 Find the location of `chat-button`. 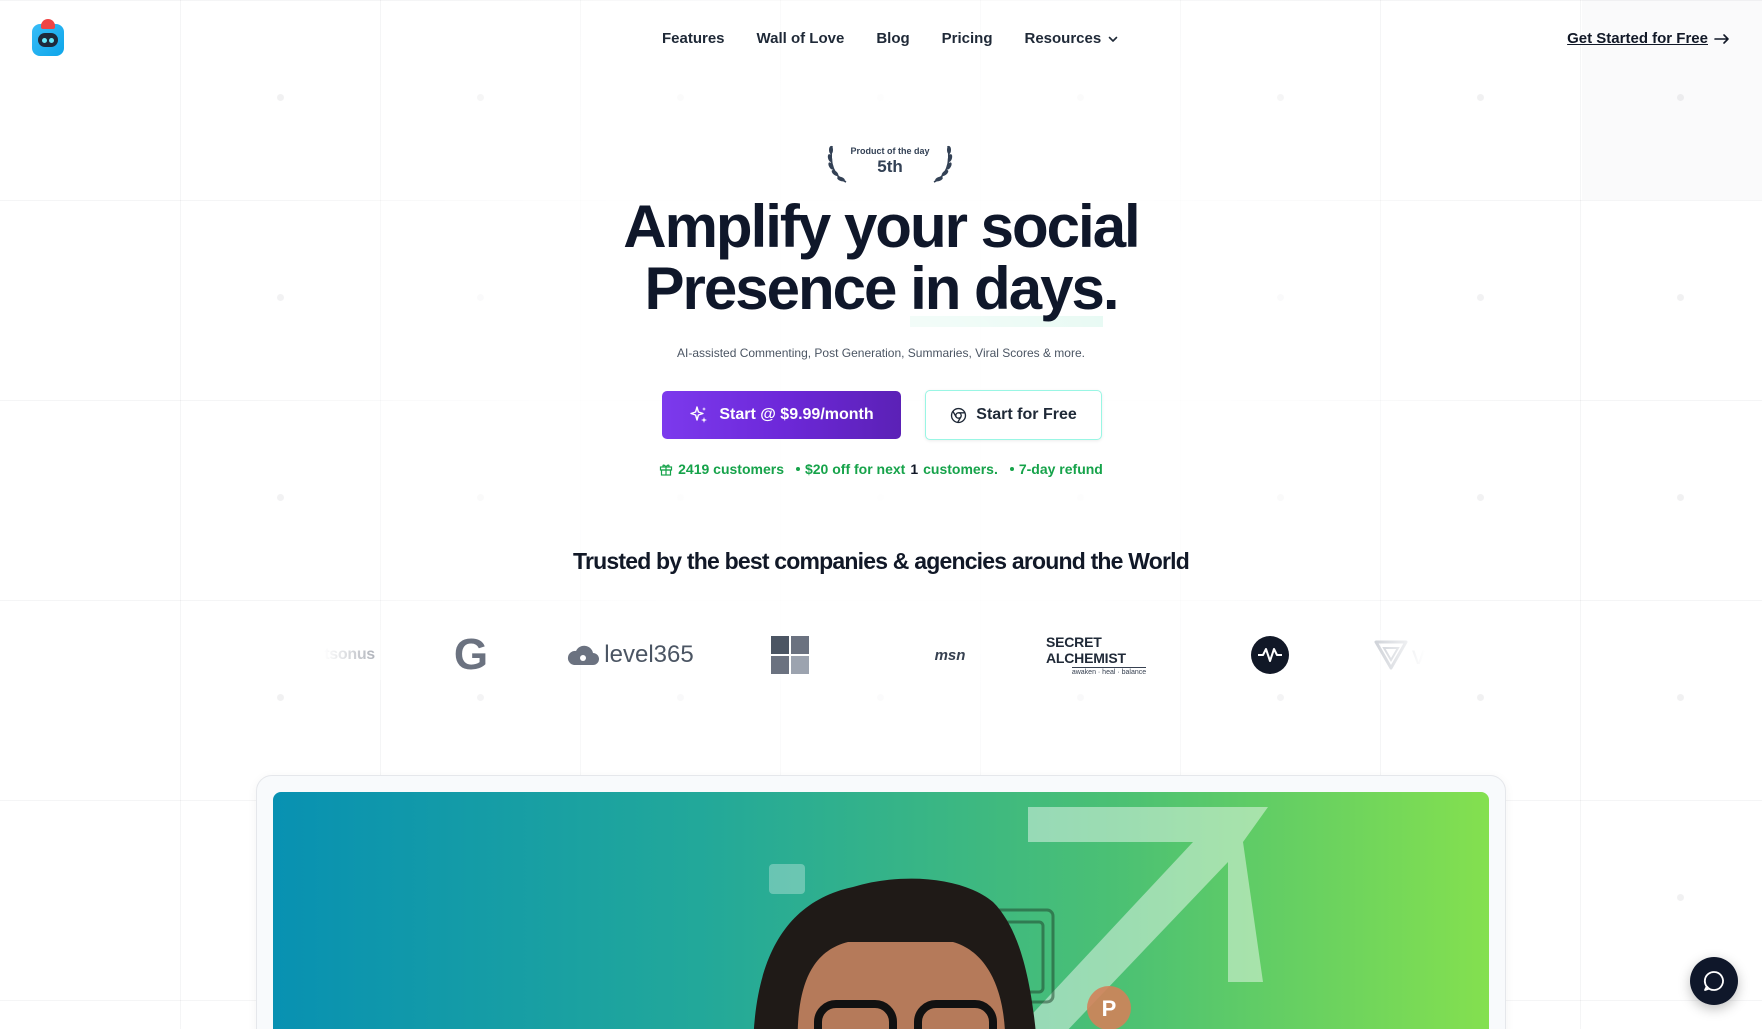

chat-button is located at coordinates (1714, 981).